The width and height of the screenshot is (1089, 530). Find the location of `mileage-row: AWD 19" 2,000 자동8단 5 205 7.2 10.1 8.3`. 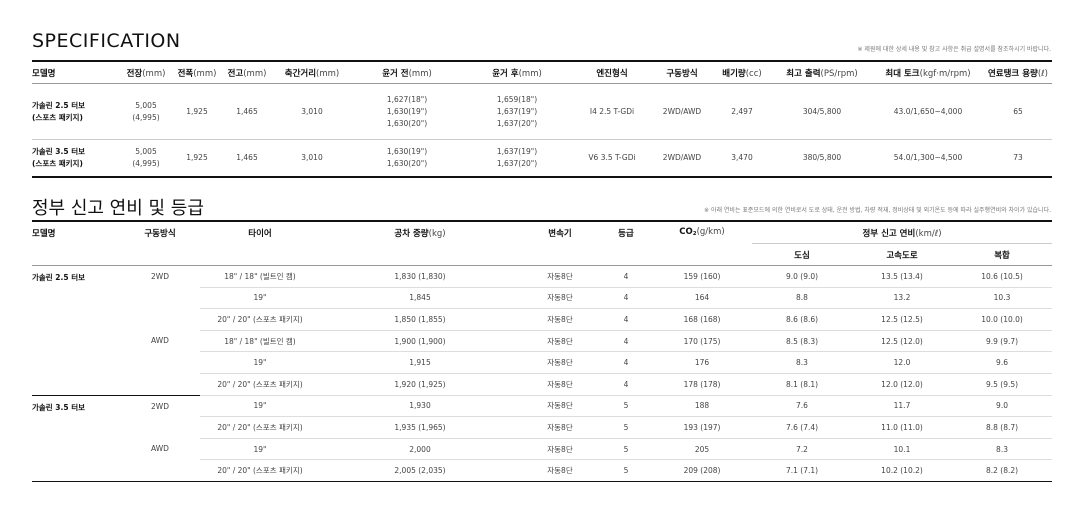

mileage-row: AWD 19" 2,000 자동8단 5 205 7.2 10.1 8.3 is located at coordinates (542, 460).